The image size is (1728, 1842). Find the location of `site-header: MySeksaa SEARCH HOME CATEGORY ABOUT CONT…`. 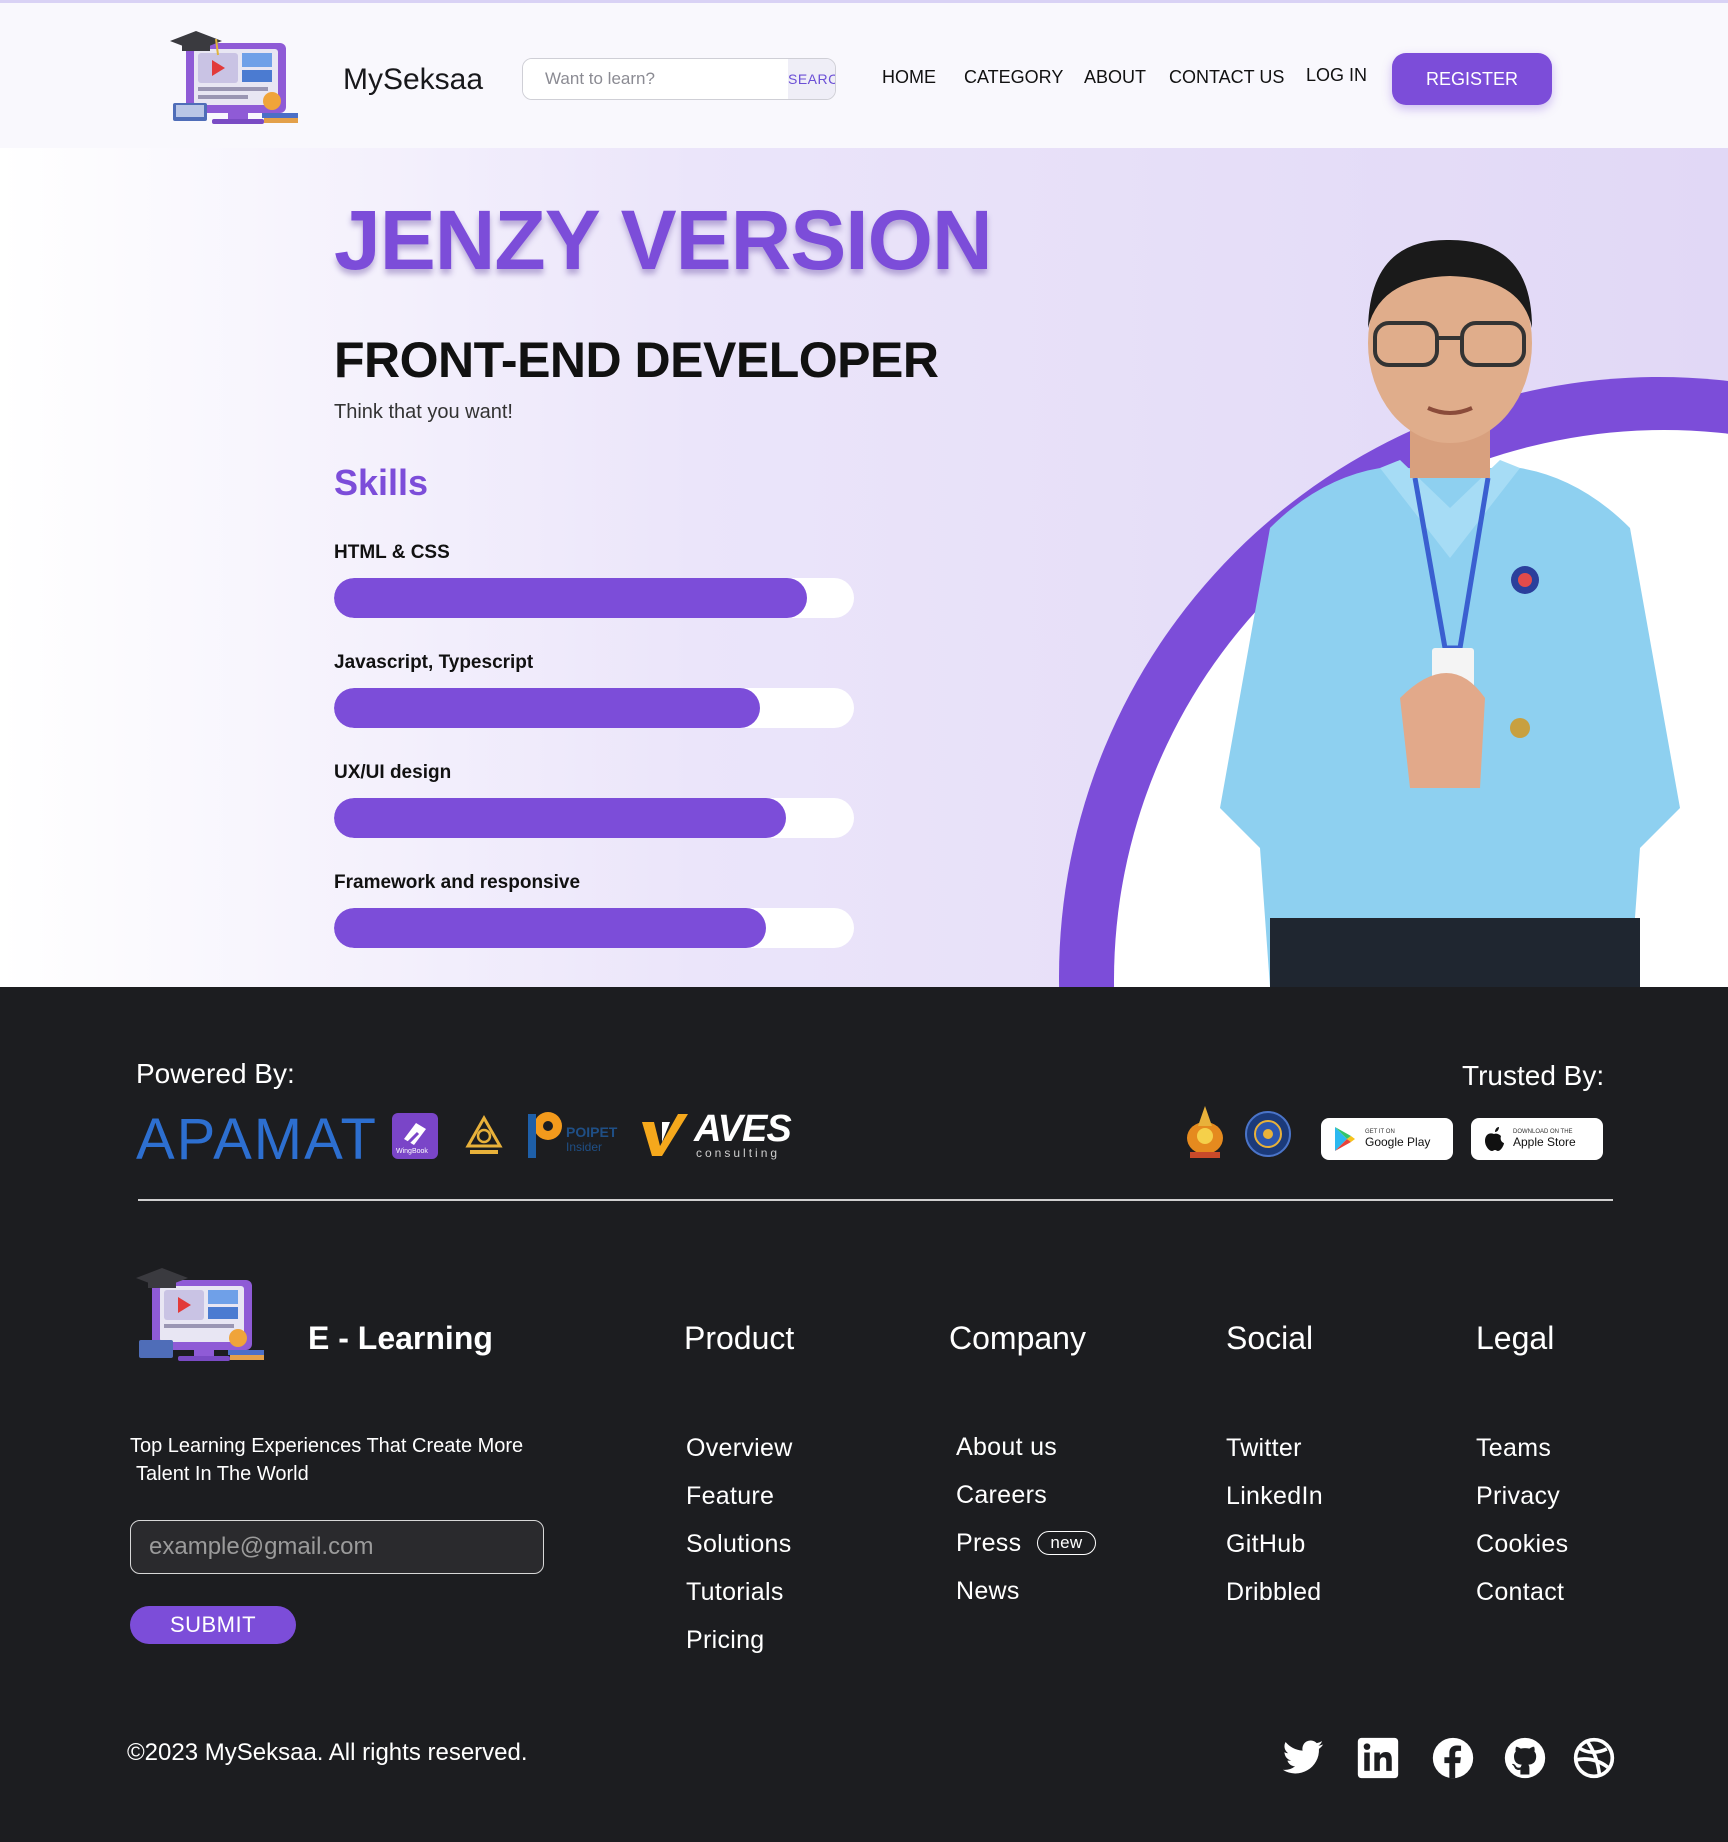

site-header: MySeksaa SEARCH HOME CATEGORY ABOUT CONT… is located at coordinates (864, 74).